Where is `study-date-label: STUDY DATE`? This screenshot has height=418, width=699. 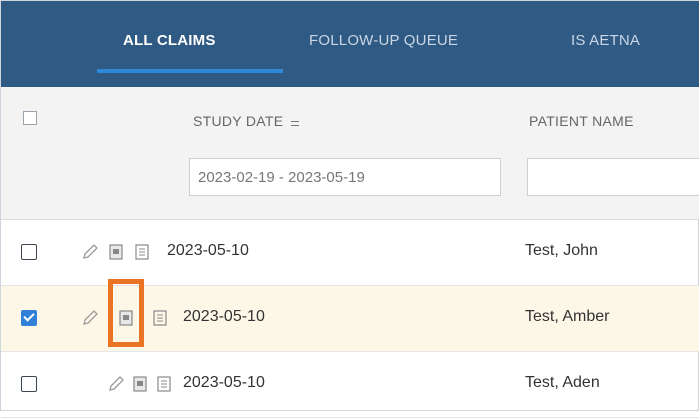
study-date-label: STUDY DATE is located at coordinates (238, 121).